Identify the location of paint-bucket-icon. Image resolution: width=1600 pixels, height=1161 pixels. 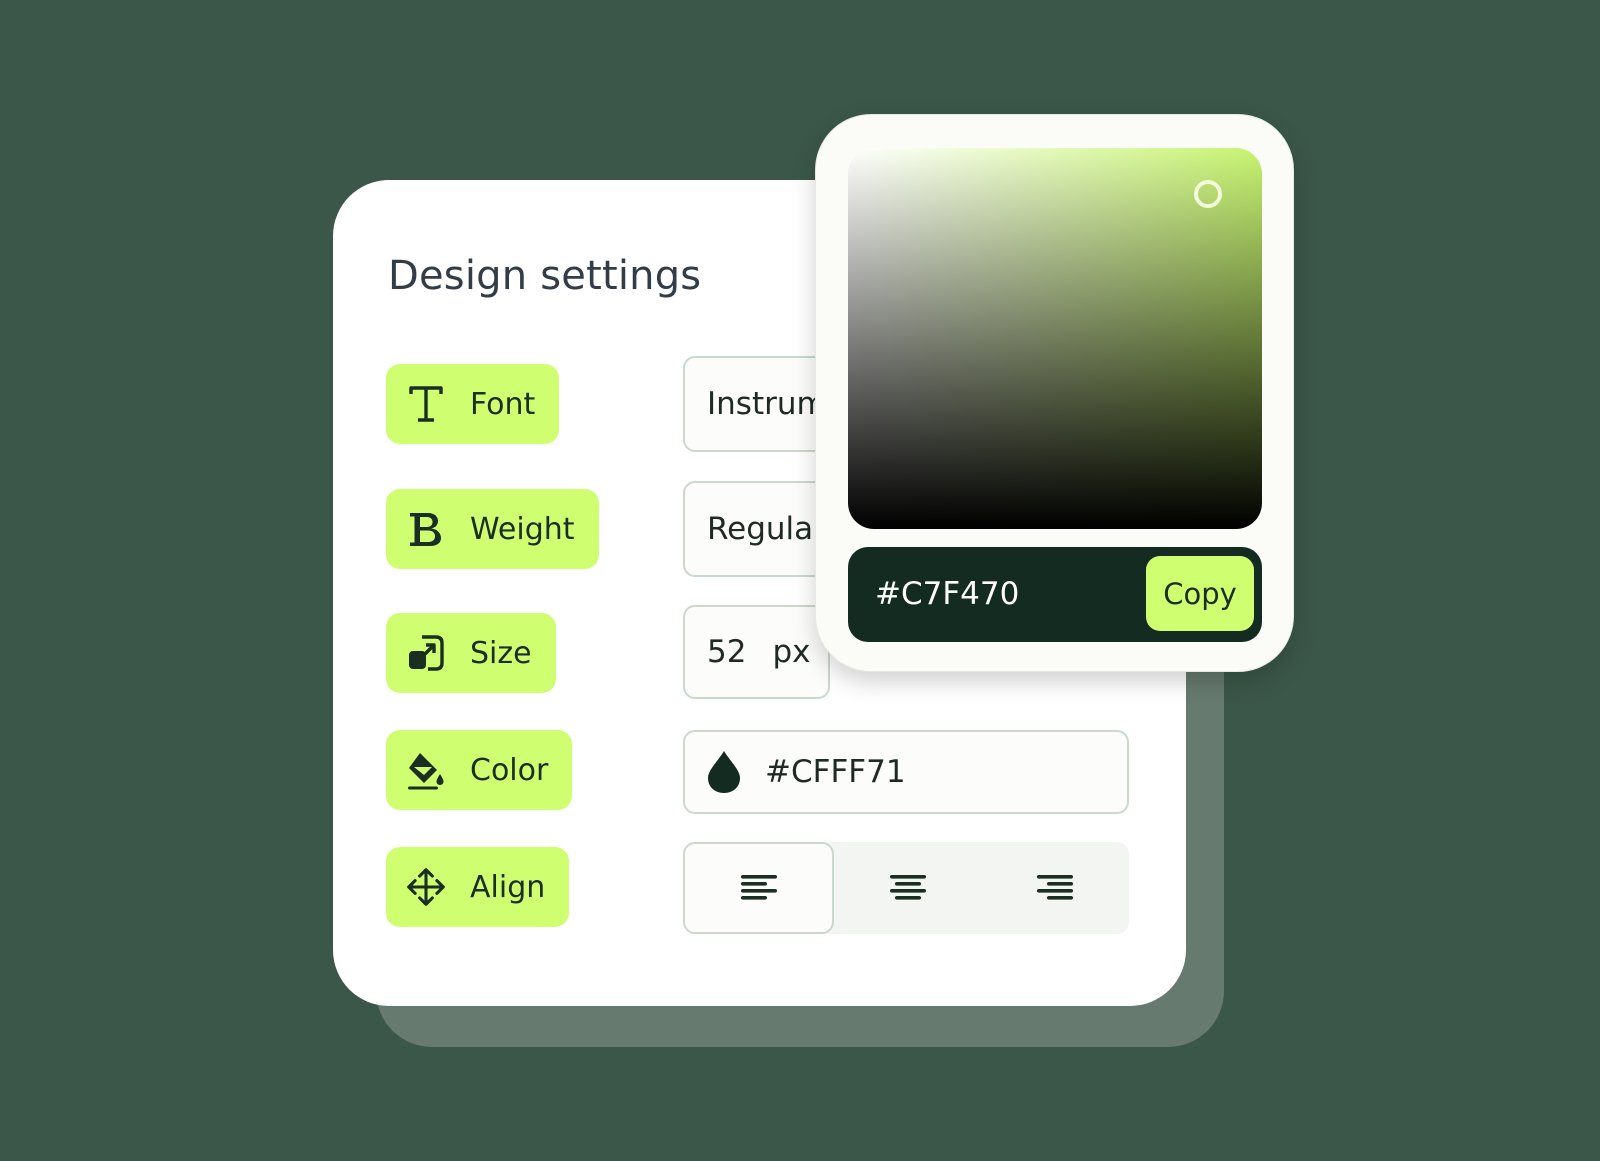
(426, 770).